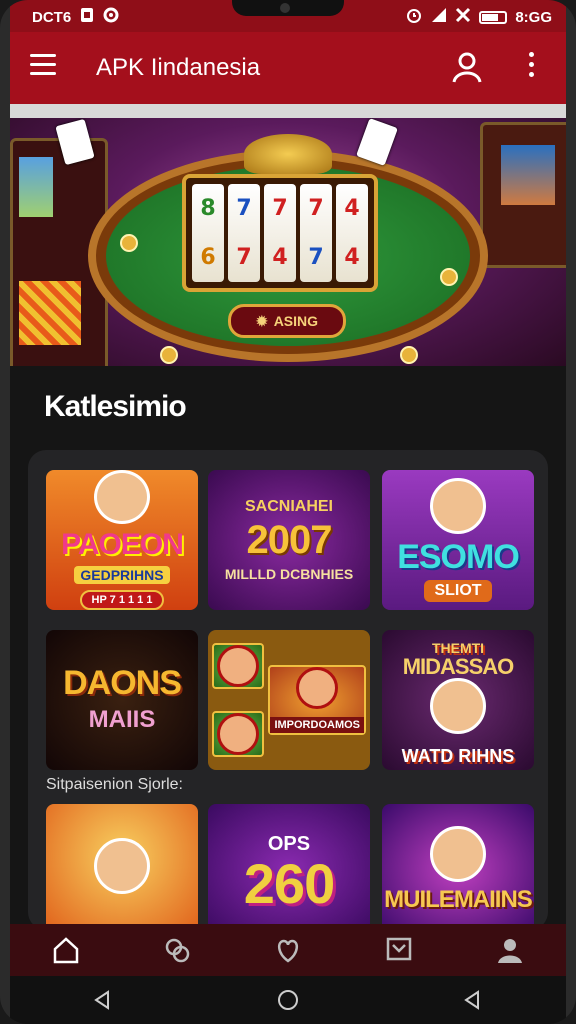 The image size is (576, 1024). I want to click on game-tile: PAOEON GEDPRIHNS HP 7 1 1 1 1, so click(122, 540).